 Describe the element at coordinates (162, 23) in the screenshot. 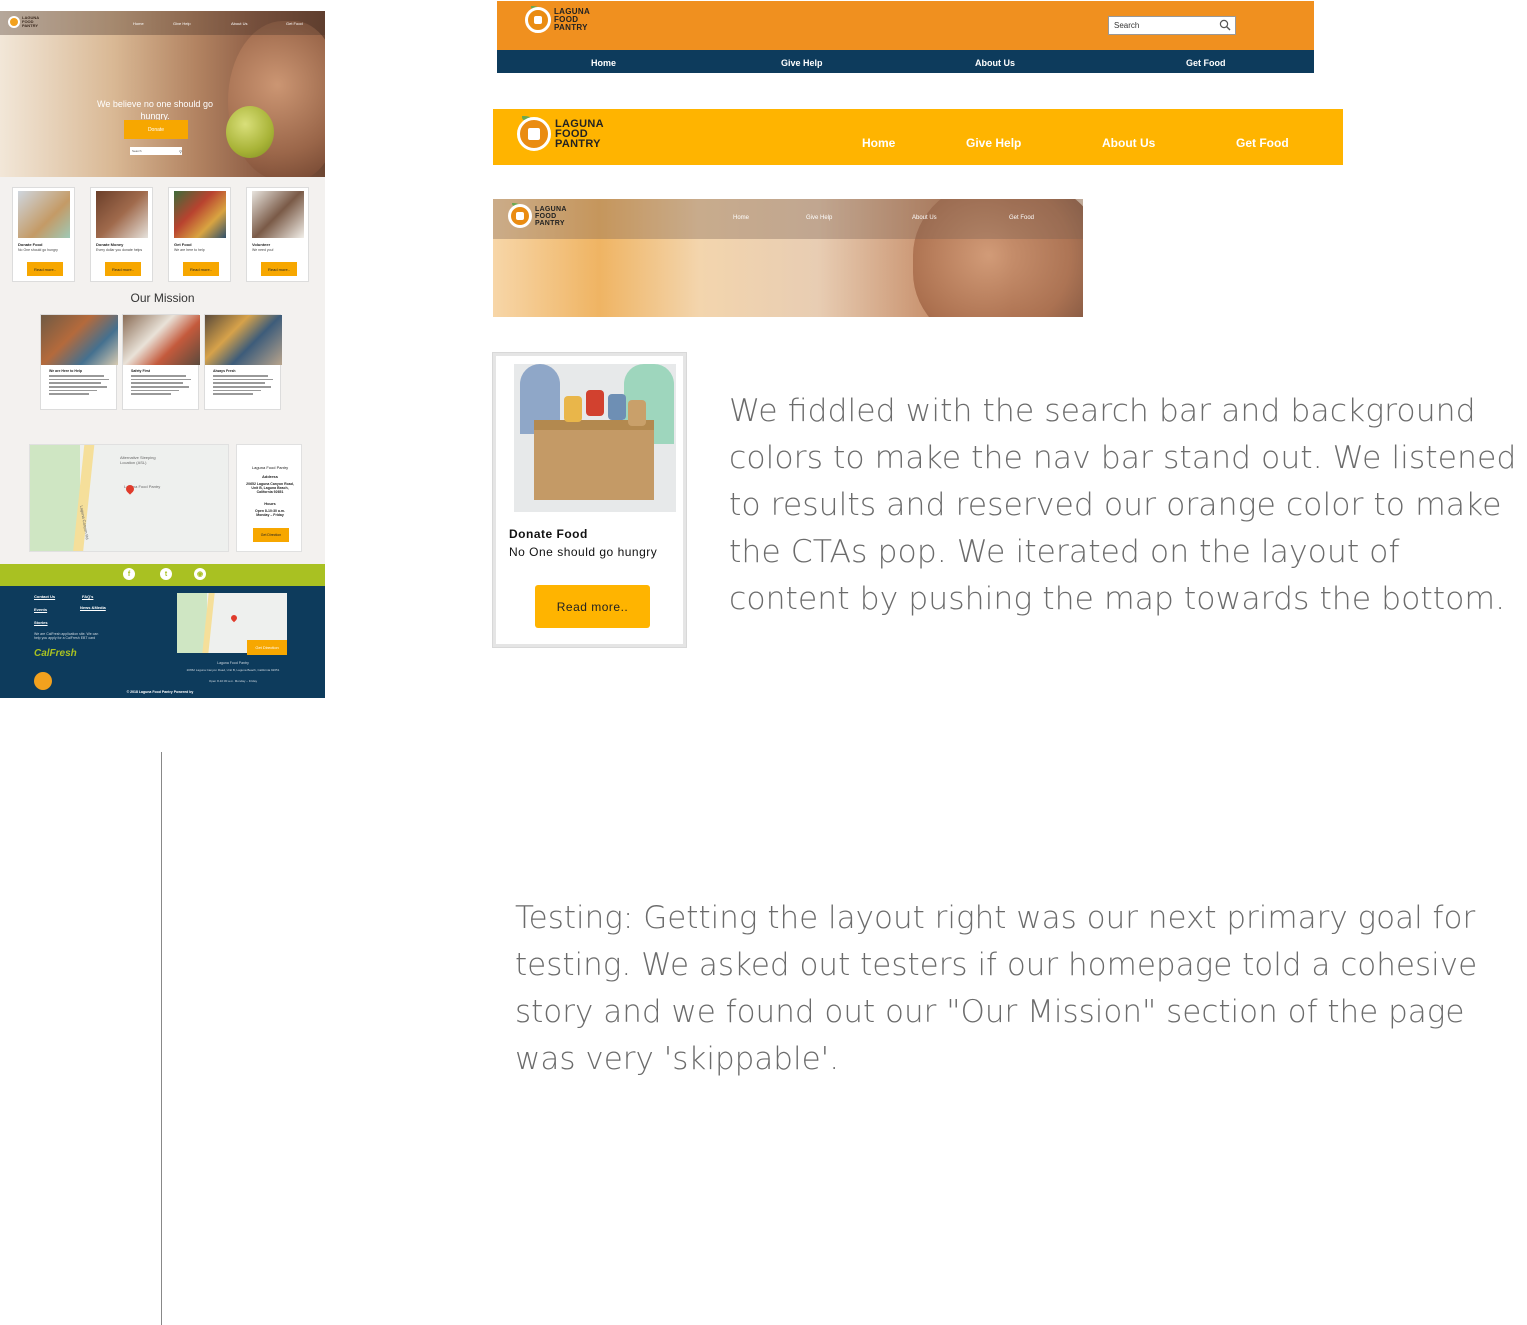

I see `mockup-navbar` at that location.